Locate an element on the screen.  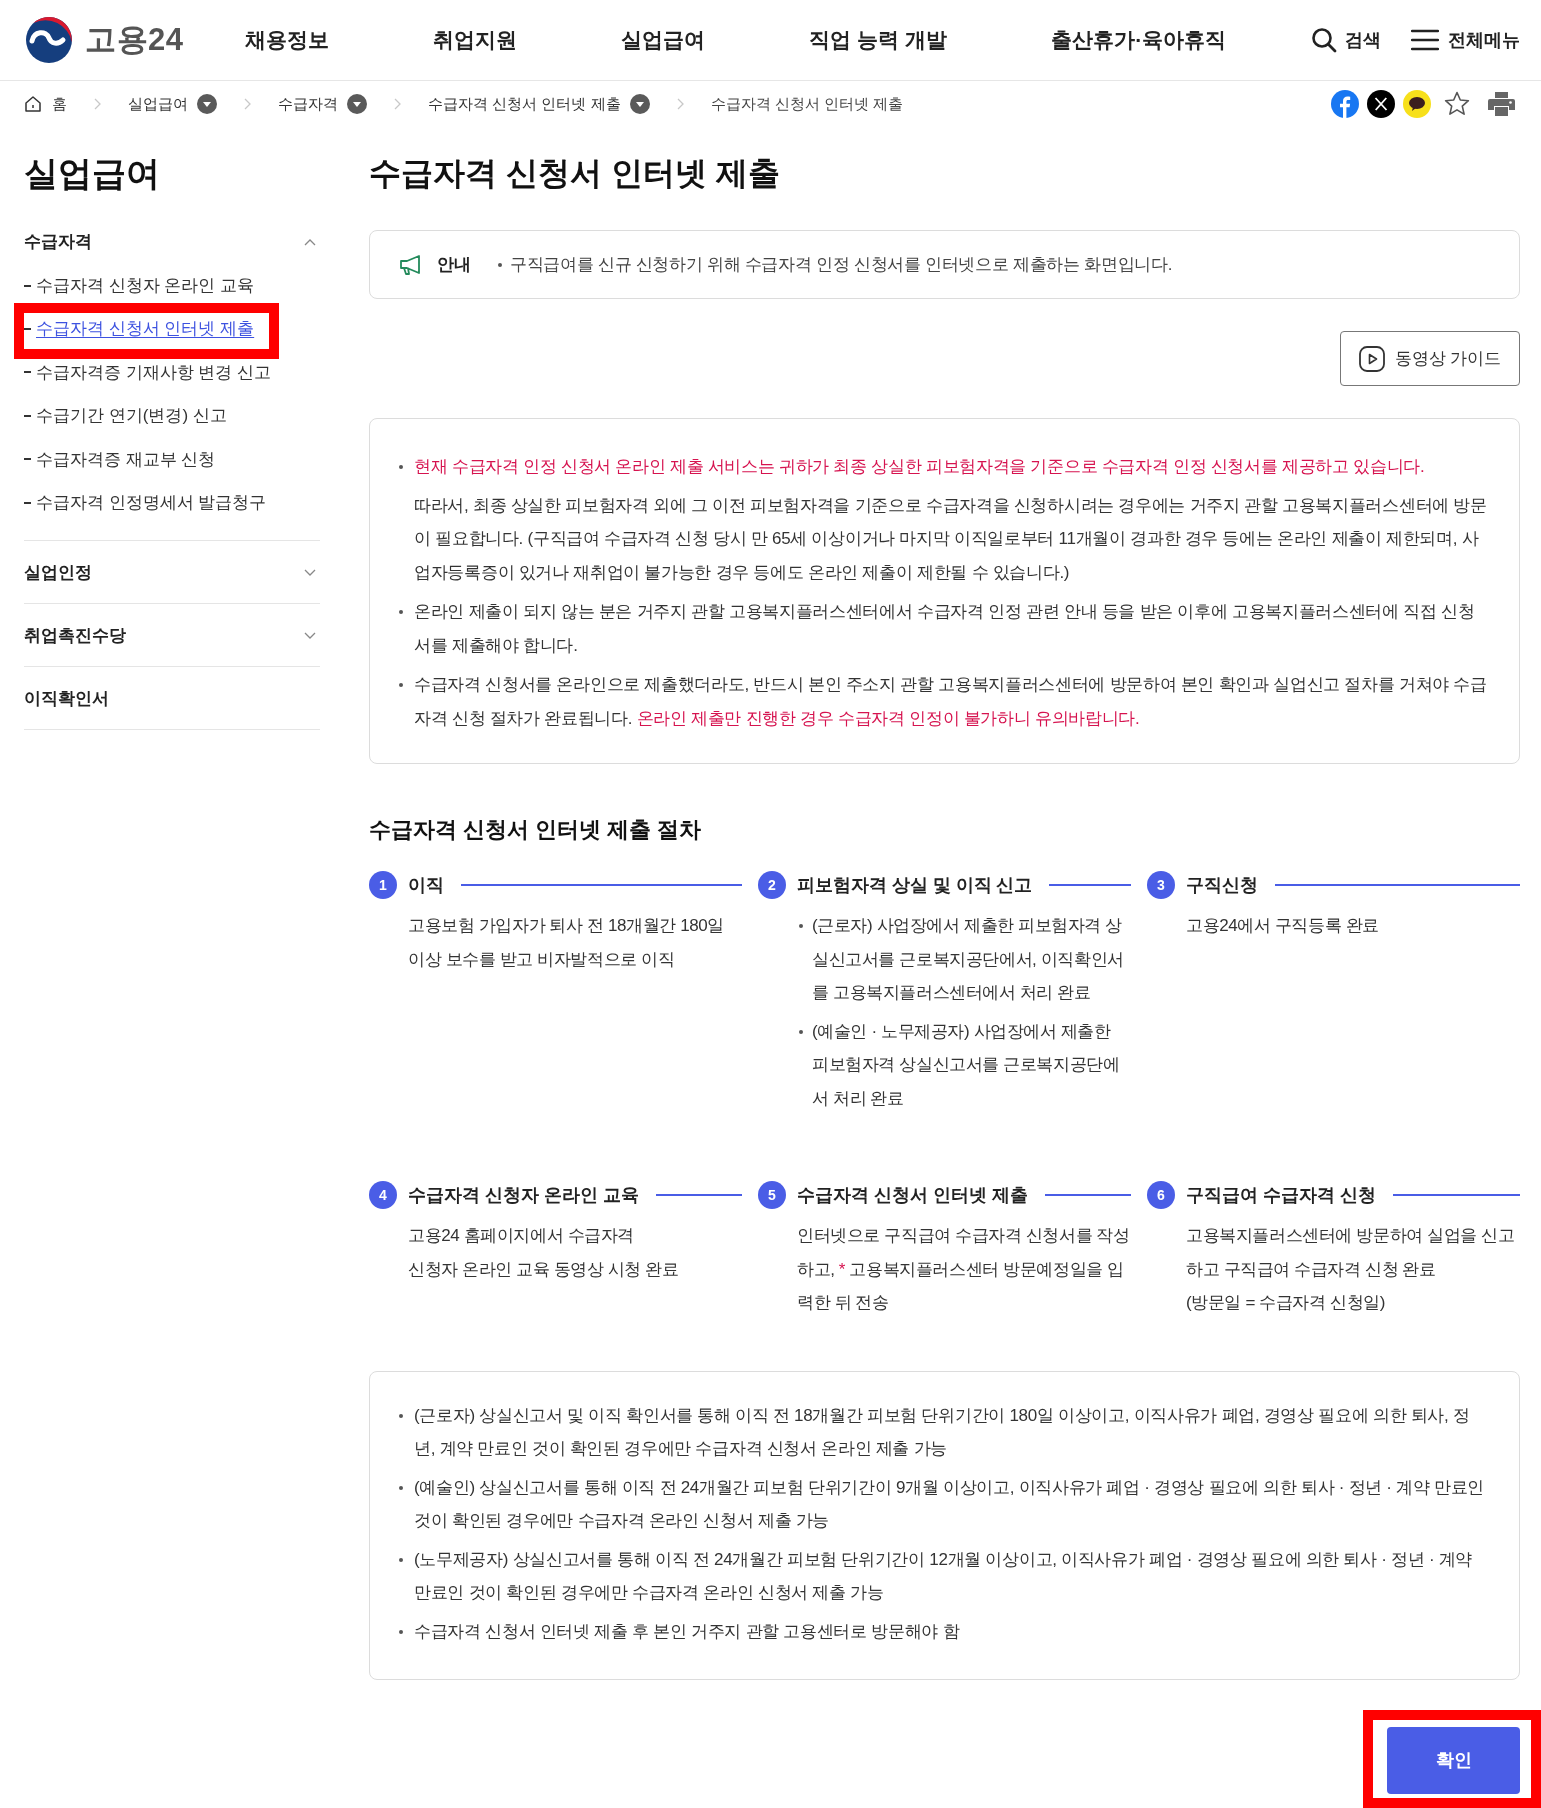
step-text: 고용복지플러스센터에 방문하여 실업을 신고하고 구직급여 수급자격 신청 완료 is located at coordinates (1351, 1253).